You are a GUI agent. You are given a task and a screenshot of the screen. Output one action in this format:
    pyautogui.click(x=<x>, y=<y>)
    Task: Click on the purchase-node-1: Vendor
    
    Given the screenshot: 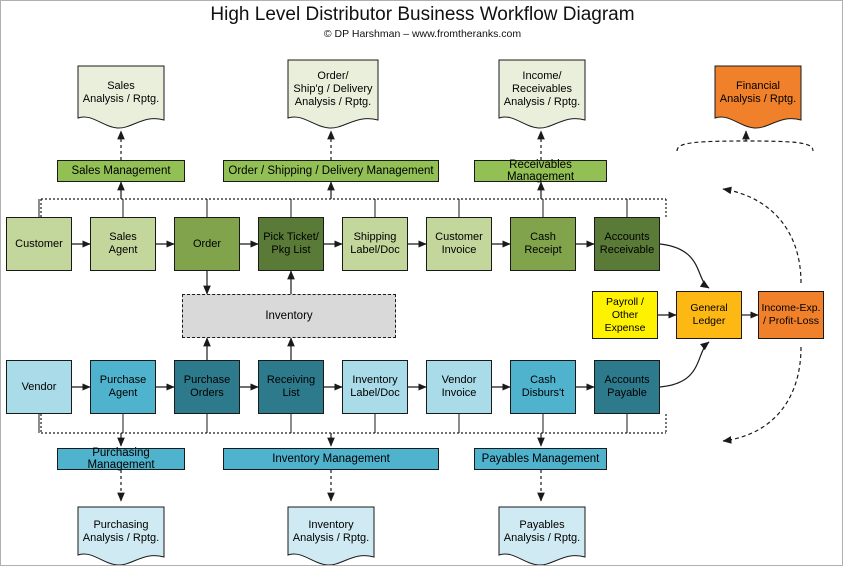 What is the action you would take?
    pyautogui.click(x=39, y=387)
    